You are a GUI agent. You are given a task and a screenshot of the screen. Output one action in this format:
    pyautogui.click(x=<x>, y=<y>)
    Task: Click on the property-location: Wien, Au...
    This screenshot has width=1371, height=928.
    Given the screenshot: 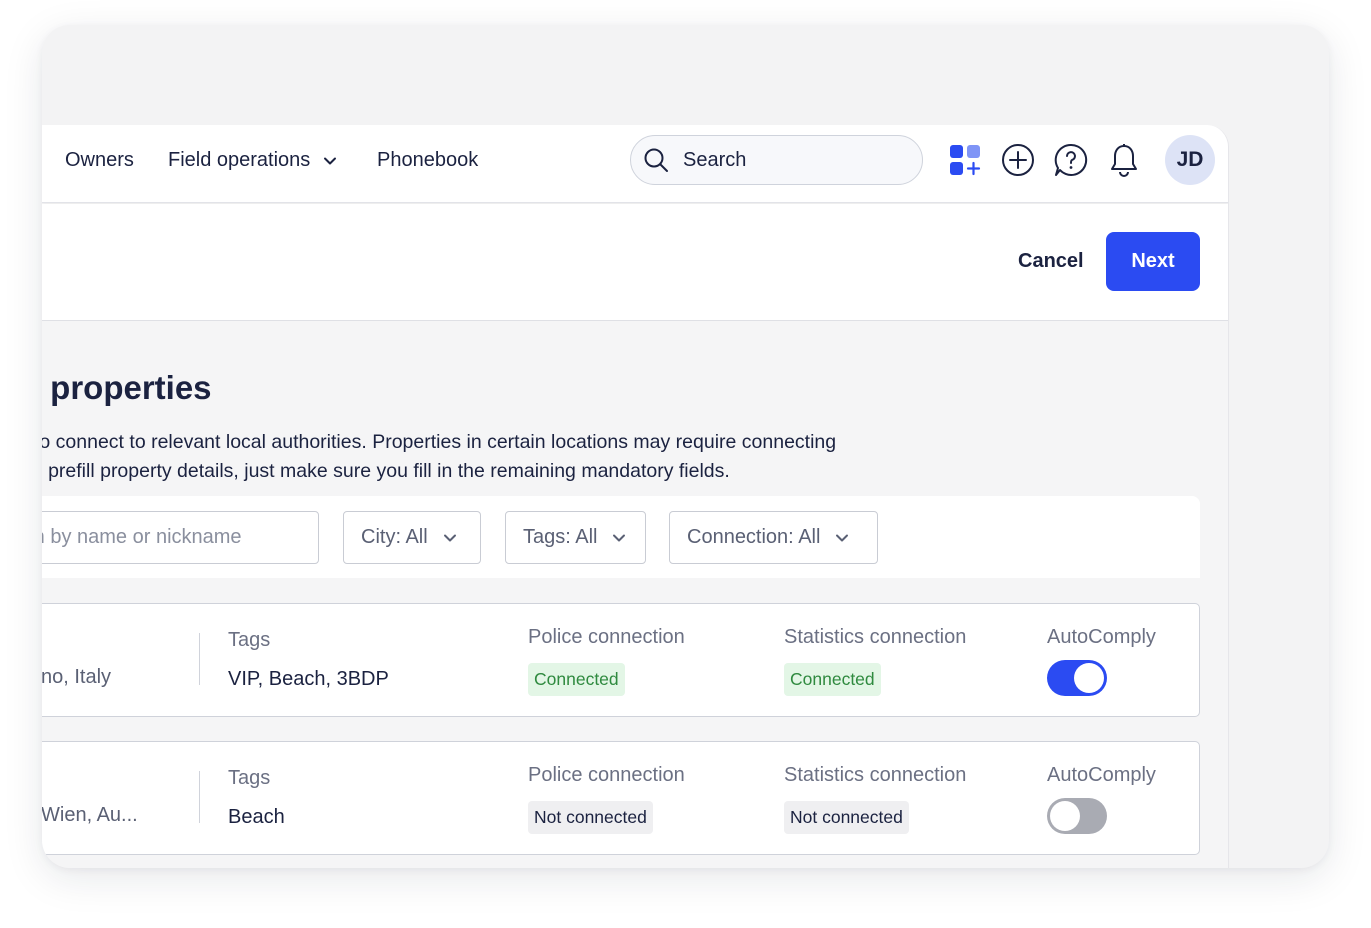 What is the action you would take?
    pyautogui.click(x=90, y=815)
    